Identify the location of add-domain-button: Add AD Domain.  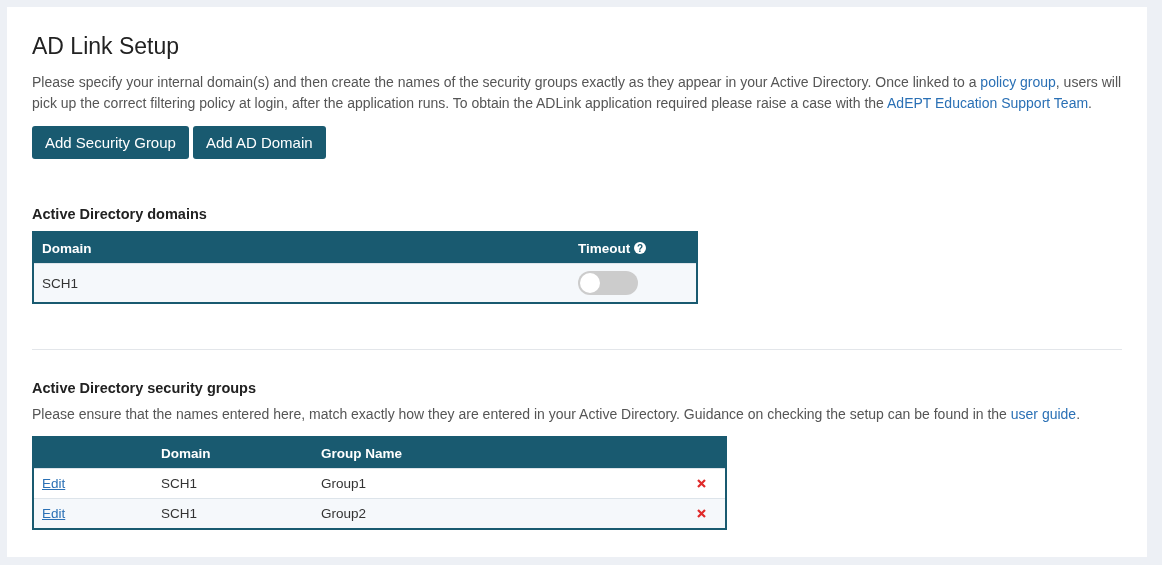
(259, 142).